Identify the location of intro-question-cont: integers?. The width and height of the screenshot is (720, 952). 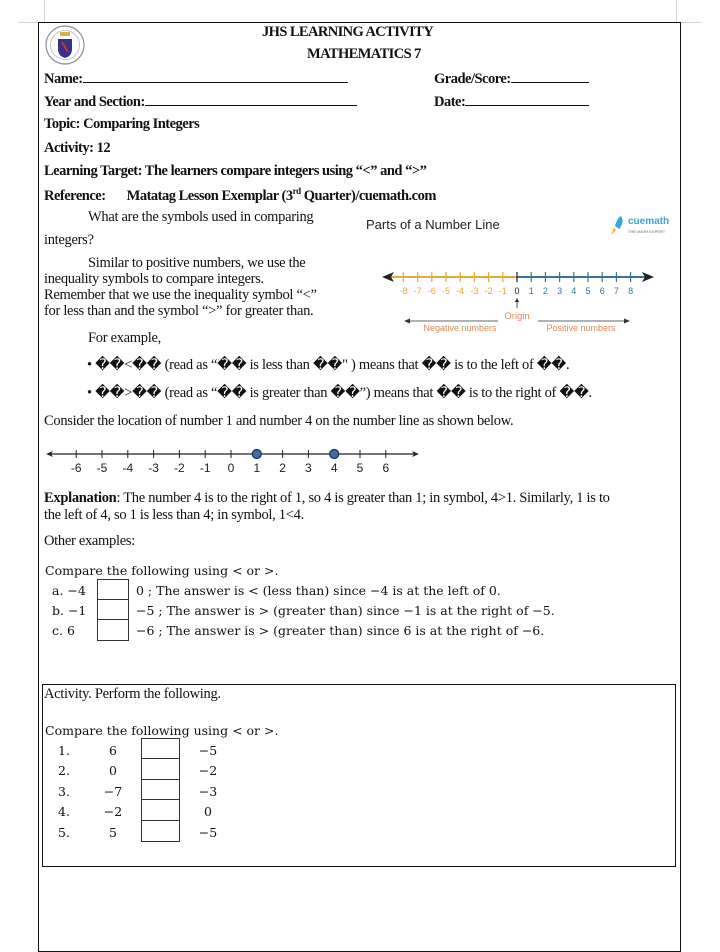
(69, 240).